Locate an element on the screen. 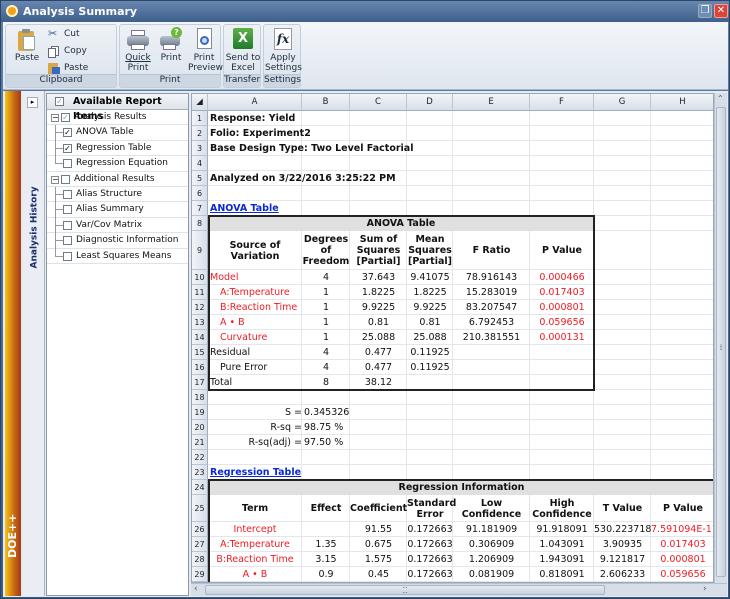  horizontal-scrollbar: ‹ ⁚⁚ › is located at coordinates (459, 589).